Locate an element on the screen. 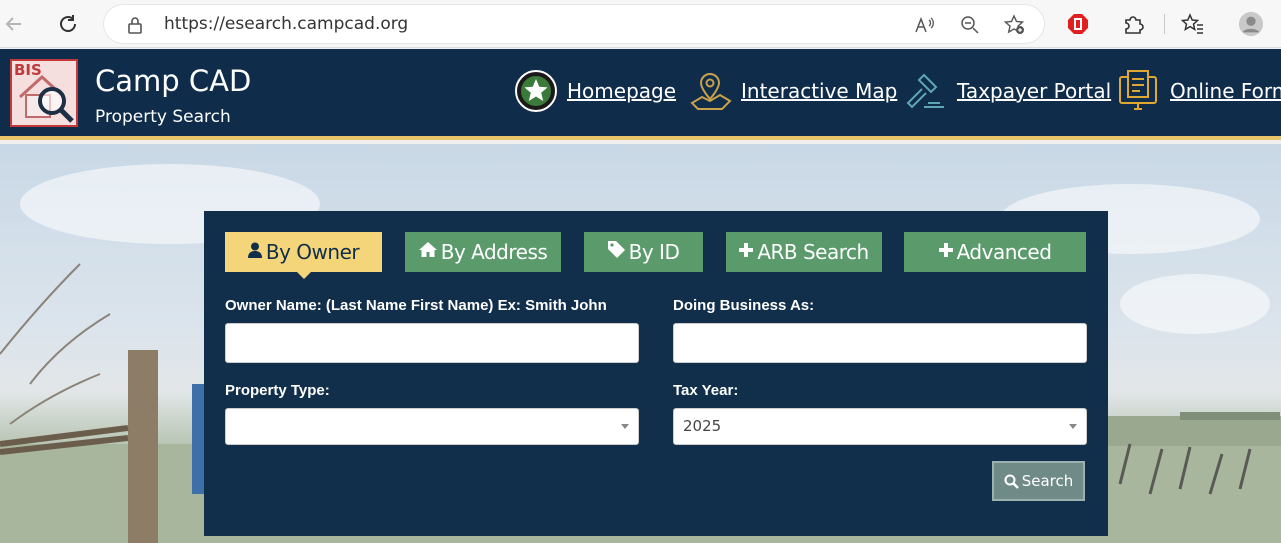 Image resolution: width=1281 pixels, height=543 pixels. gavel-icon is located at coordinates (926, 91).